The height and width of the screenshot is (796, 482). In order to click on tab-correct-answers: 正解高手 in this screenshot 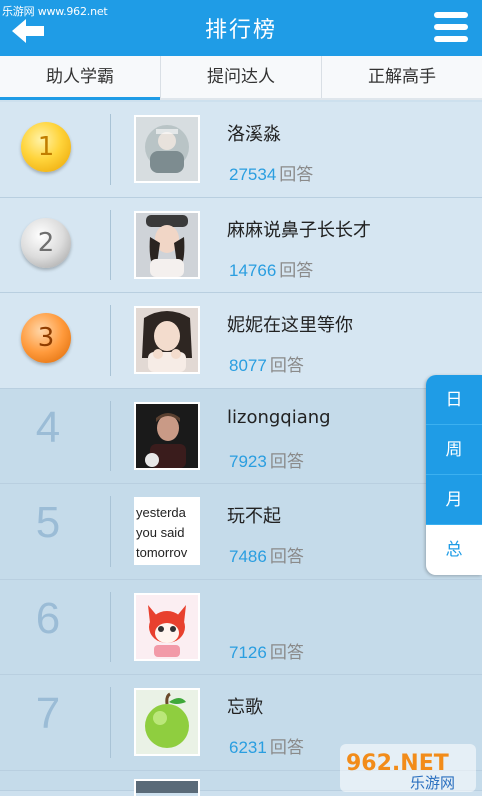, I will do `click(402, 77)`.